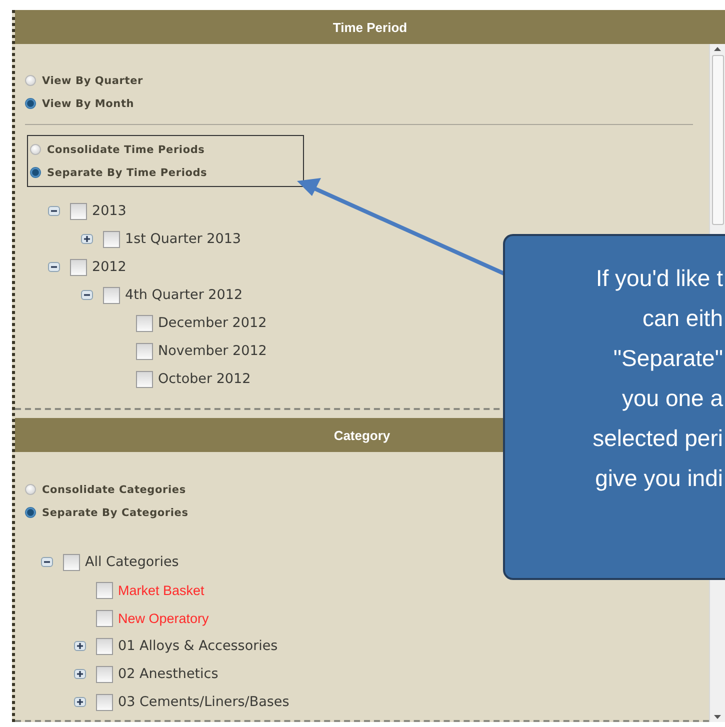 This screenshot has height=727, width=725. What do you see at coordinates (93, 80) in the screenshot?
I see `radio-label: View By Quarter` at bounding box center [93, 80].